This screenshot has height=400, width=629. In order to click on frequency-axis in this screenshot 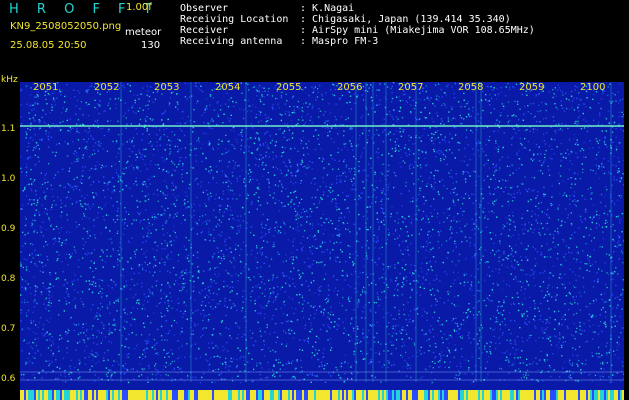, I will do `click(10, 237)`.